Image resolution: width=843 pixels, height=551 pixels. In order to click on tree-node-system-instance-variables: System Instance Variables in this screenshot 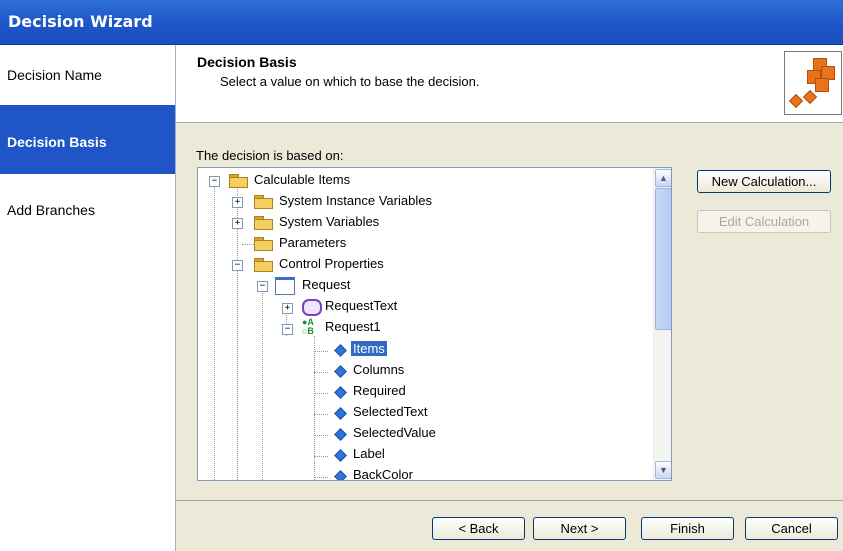, I will do `click(355, 202)`.